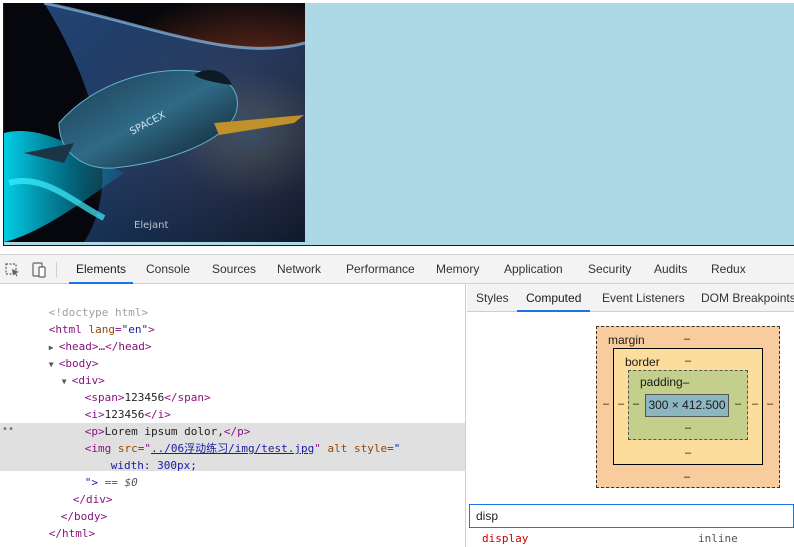  I want to click on tab-performance: Performance, so click(380, 269).